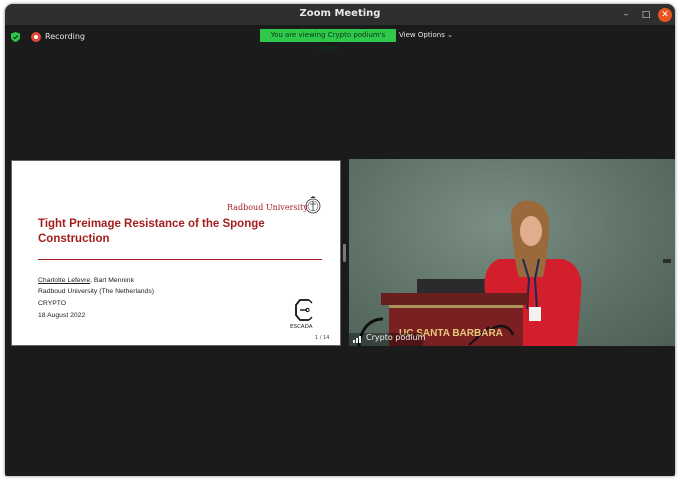 The height and width of the screenshot is (482, 680). Describe the element at coordinates (15, 37) in the screenshot. I see `shield-icon` at that location.